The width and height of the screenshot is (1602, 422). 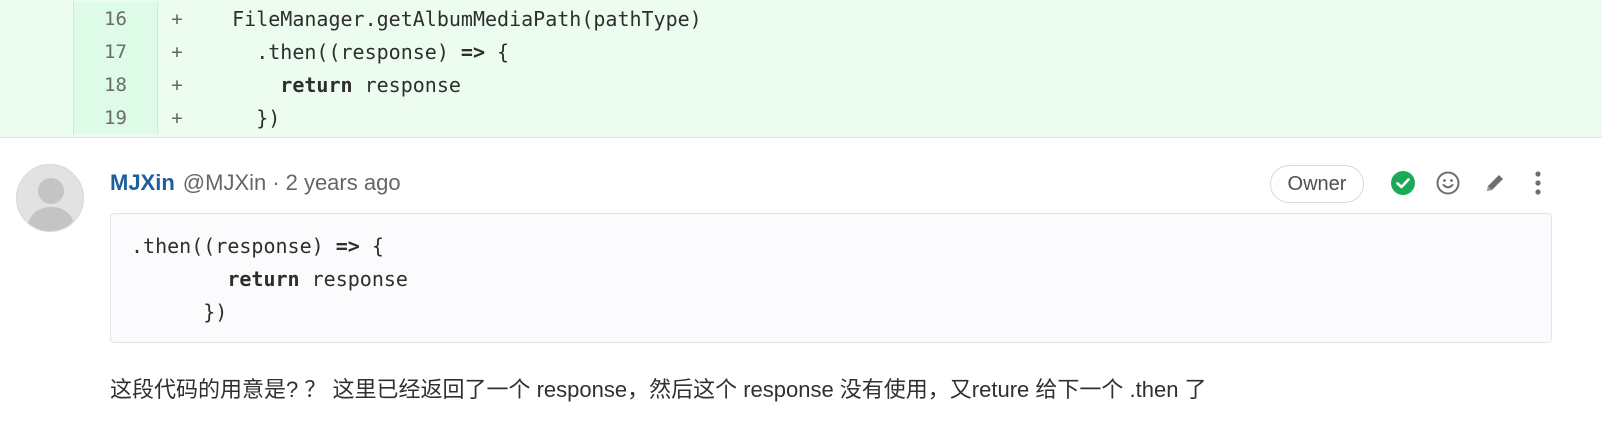 I want to click on avatar, so click(x=50, y=198).